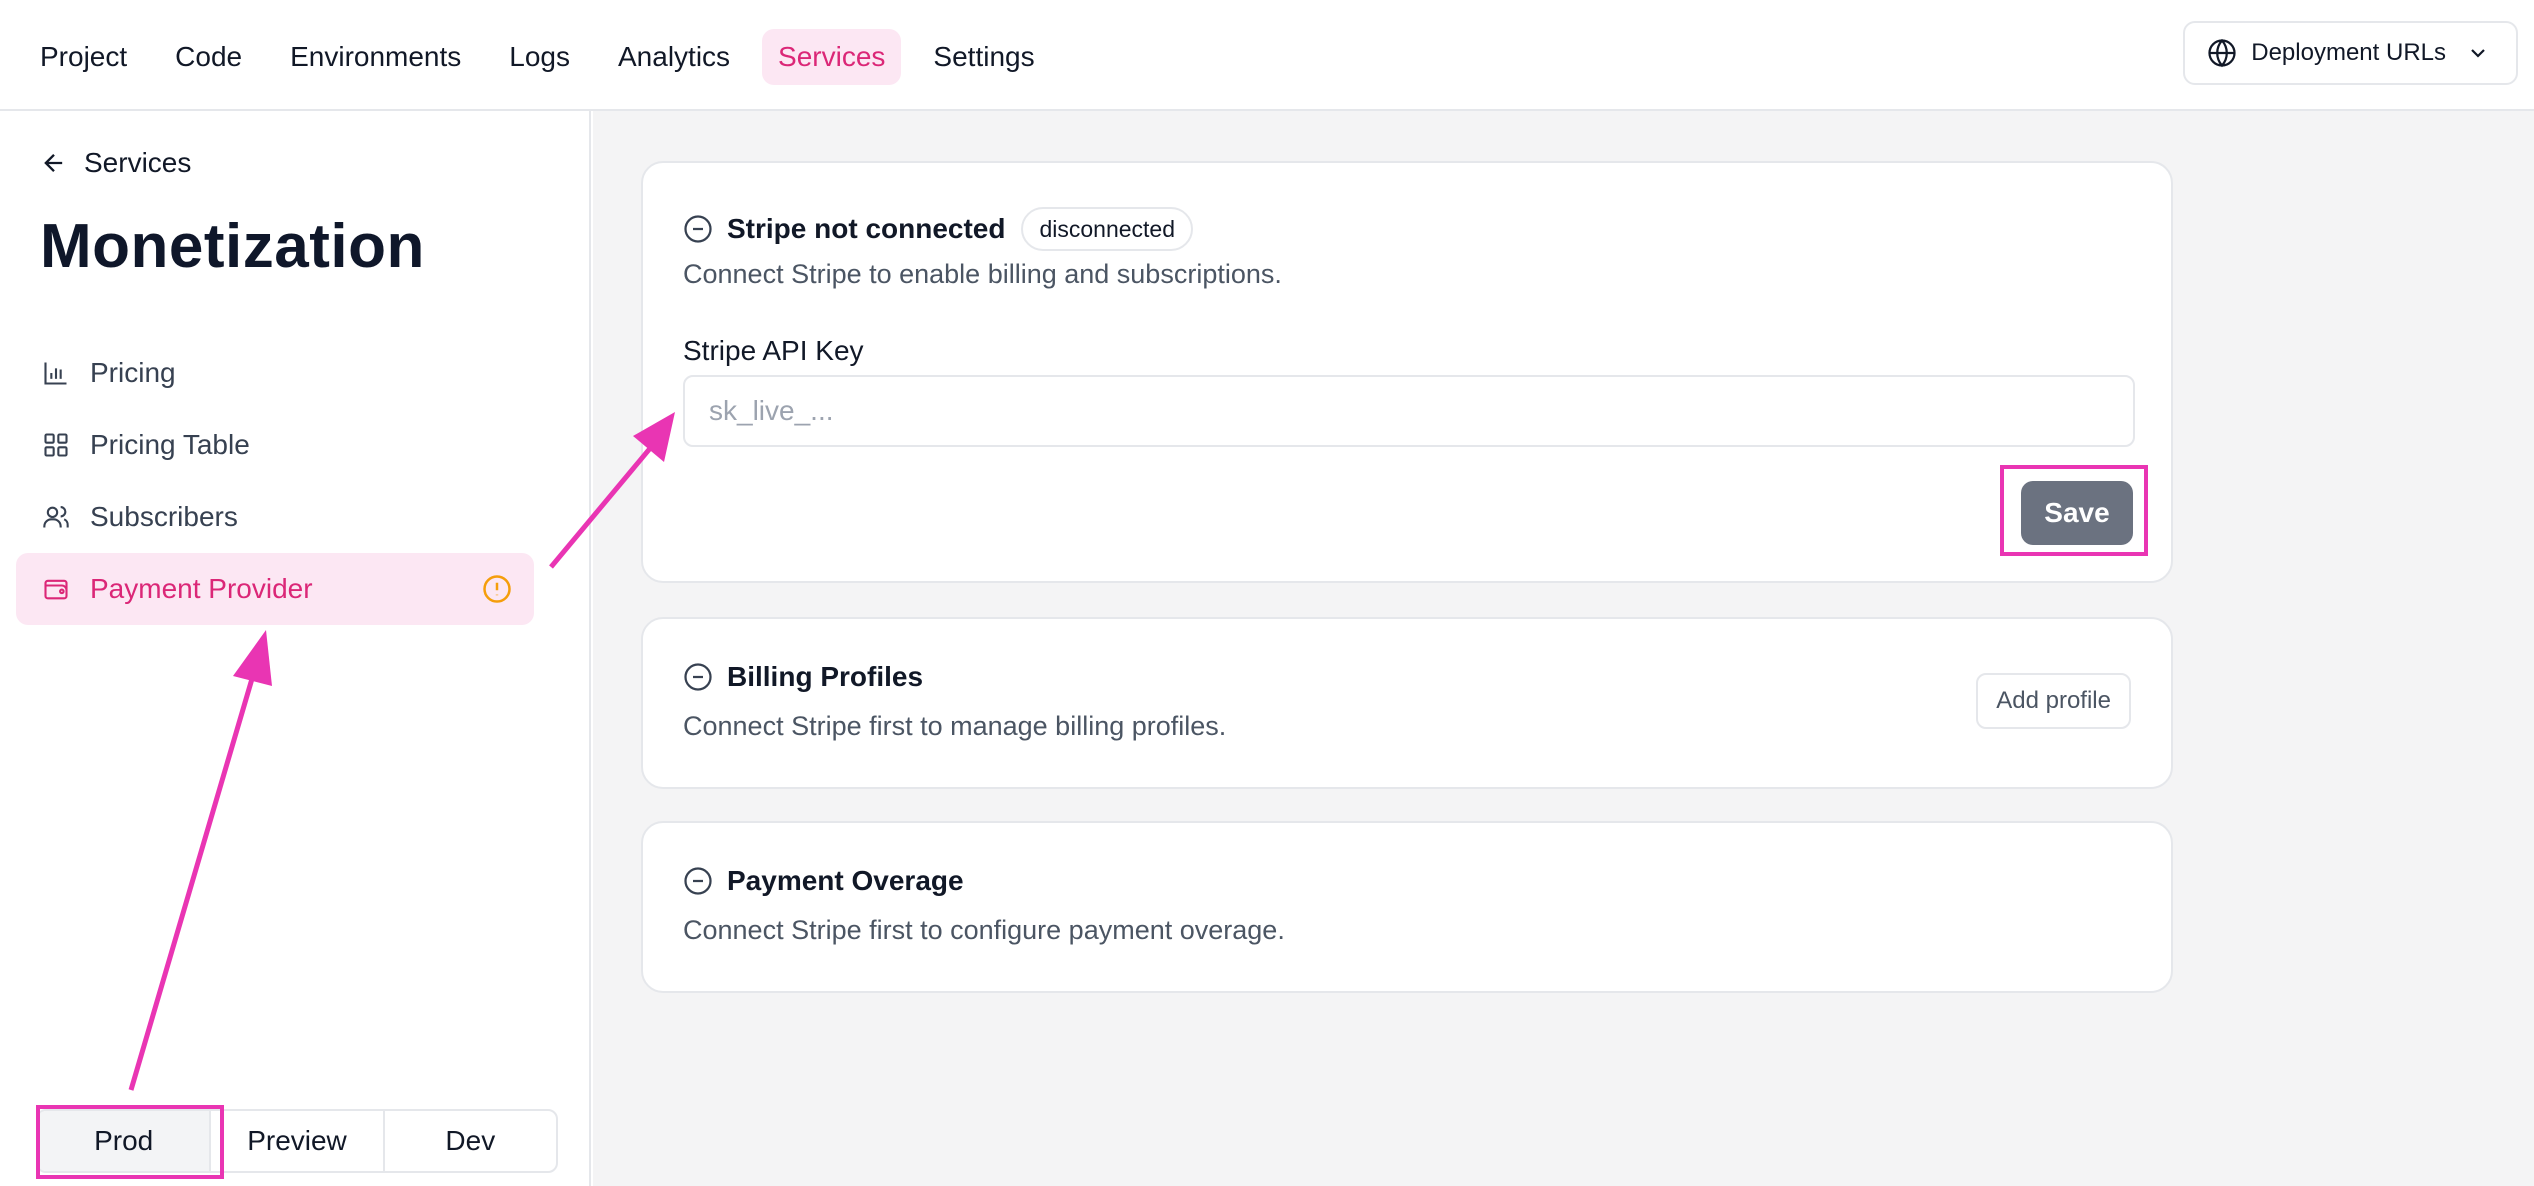 The height and width of the screenshot is (1186, 2534). What do you see at coordinates (133, 372) in the screenshot?
I see `sidebar-item-label: Pricing` at bounding box center [133, 372].